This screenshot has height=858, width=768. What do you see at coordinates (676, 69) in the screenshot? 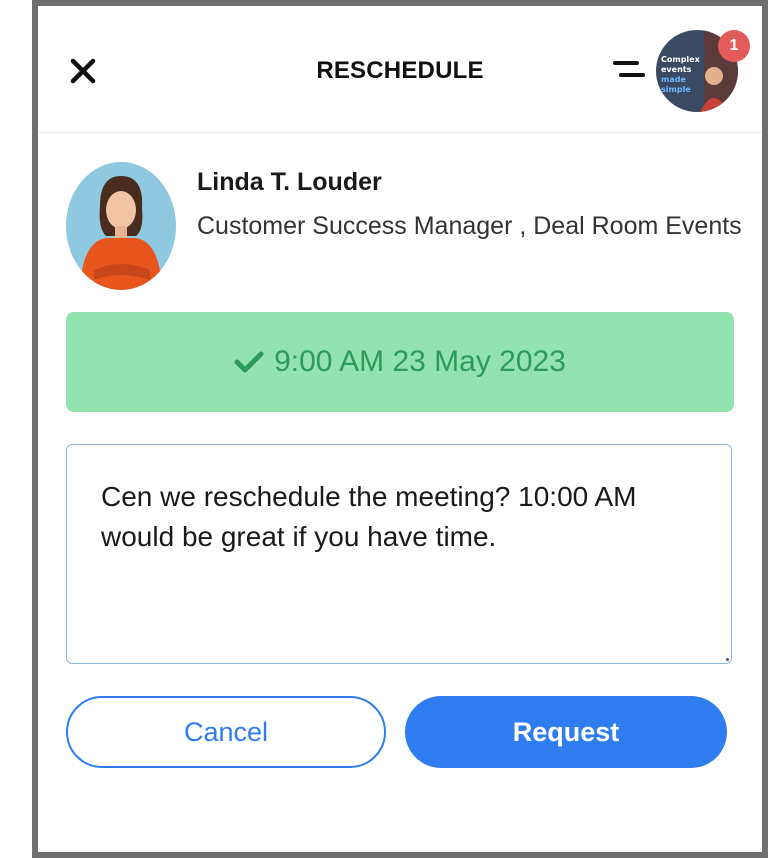
I see `avatar-caption-2: events` at bounding box center [676, 69].